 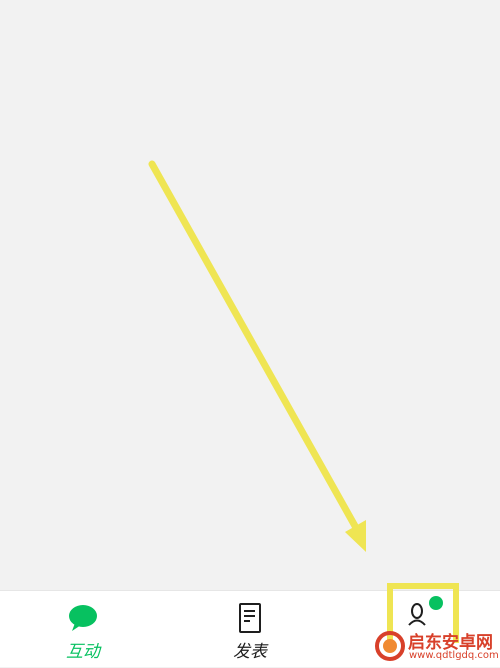 I want to click on tab-publish-label: 发表, so click(x=250, y=652).